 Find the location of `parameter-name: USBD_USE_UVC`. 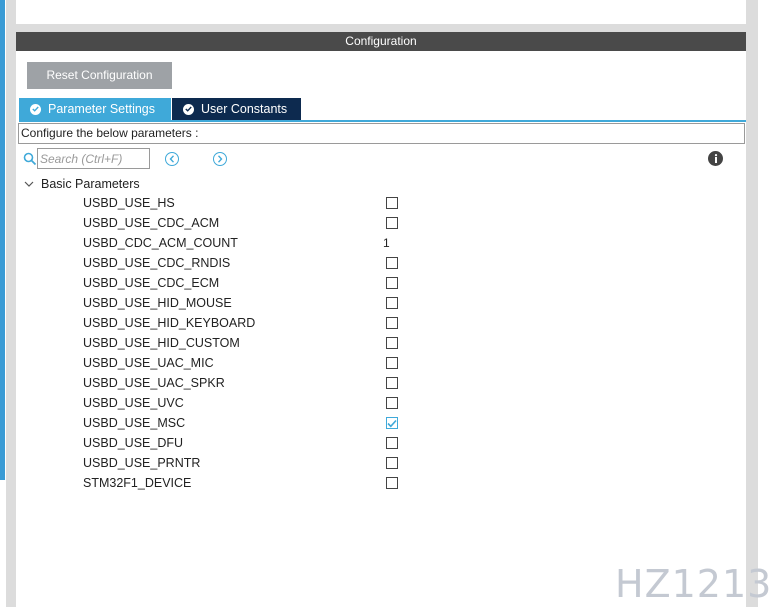

parameter-name: USBD_USE_UVC is located at coordinates (133, 403).